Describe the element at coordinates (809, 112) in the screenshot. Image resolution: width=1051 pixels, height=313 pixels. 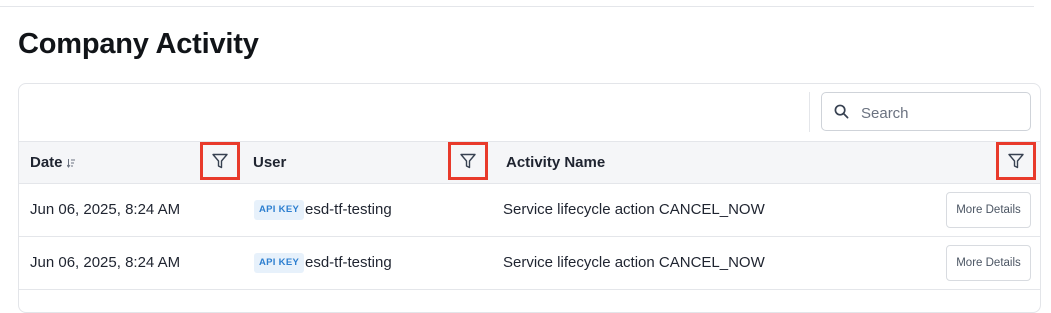
I see `toolbar-divider` at that location.